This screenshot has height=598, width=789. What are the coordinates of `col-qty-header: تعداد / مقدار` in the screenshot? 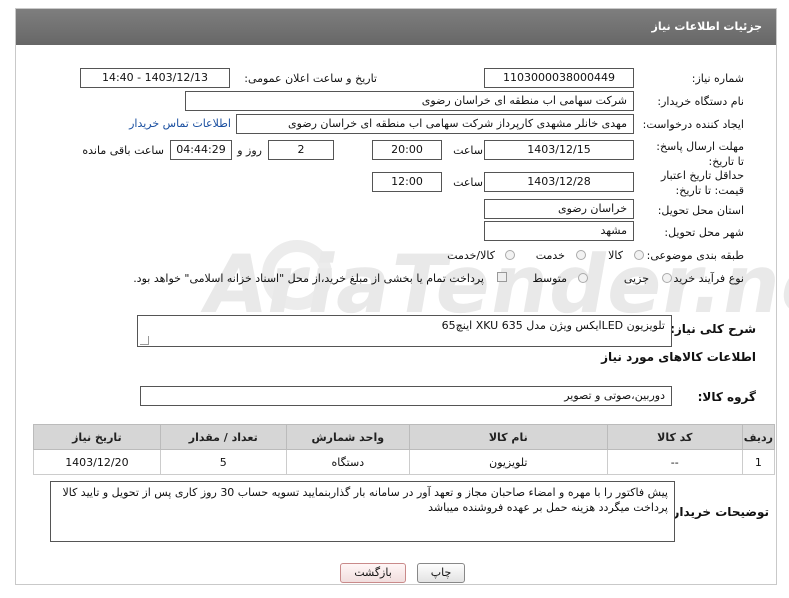 It's located at (223, 437).